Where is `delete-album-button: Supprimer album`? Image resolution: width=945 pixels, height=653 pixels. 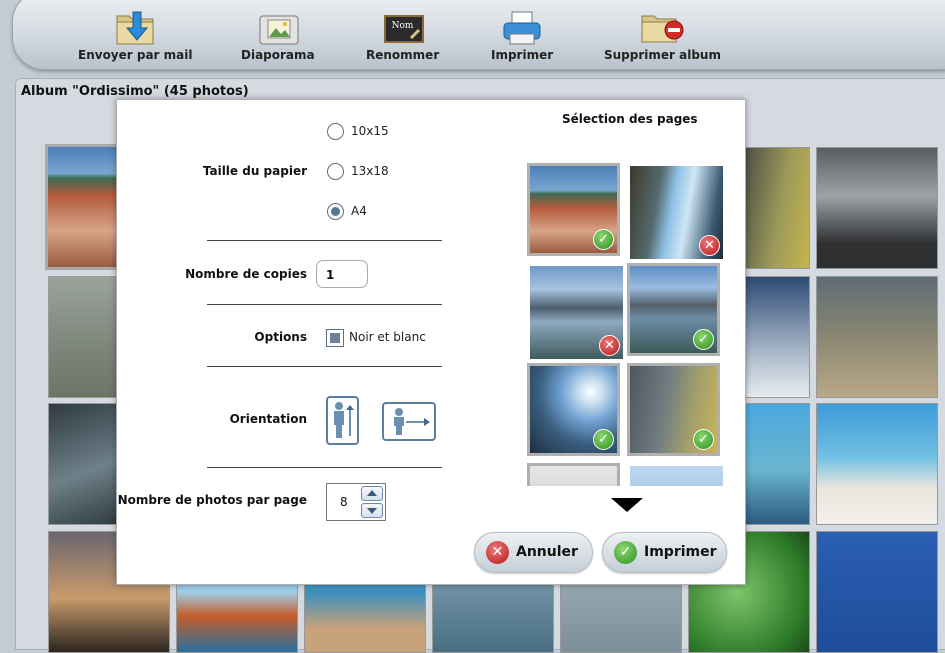 delete-album-button: Supprimer album is located at coordinates (662, 36).